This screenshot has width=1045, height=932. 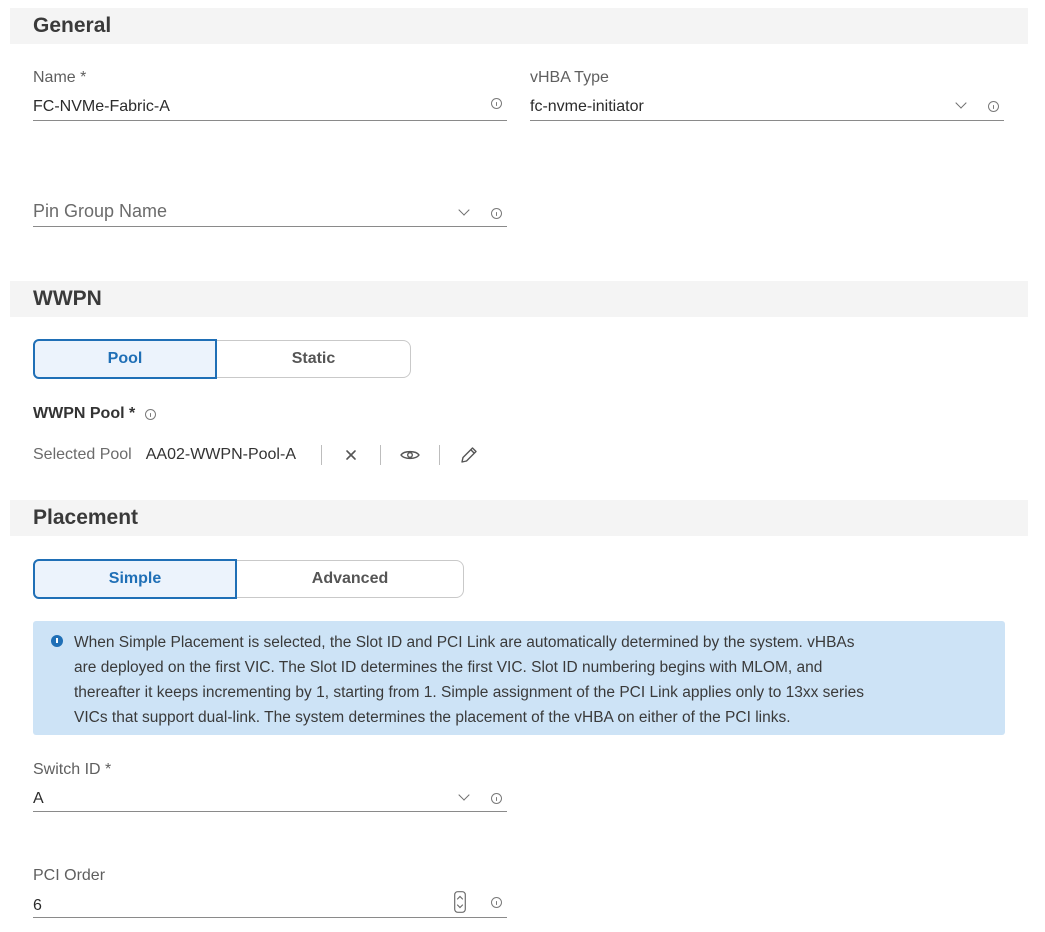 I want to click on pencil-icon, so click(x=469, y=455).